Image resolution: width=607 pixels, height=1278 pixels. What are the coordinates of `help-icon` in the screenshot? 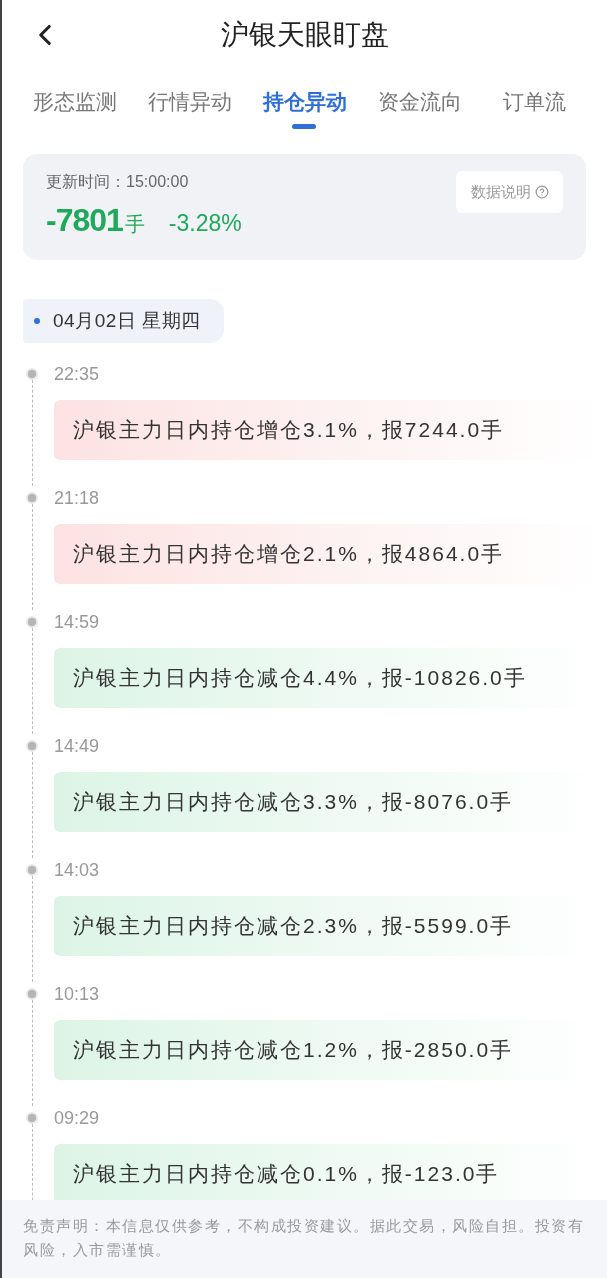 It's located at (541, 192).